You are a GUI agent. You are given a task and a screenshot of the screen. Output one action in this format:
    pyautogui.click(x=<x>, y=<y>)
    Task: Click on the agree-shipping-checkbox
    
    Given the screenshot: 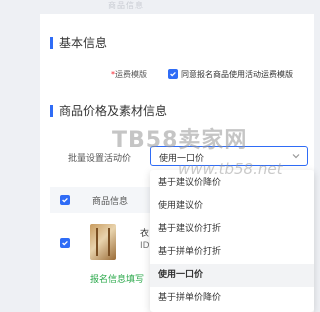 What is the action you would take?
    pyautogui.click(x=173, y=74)
    